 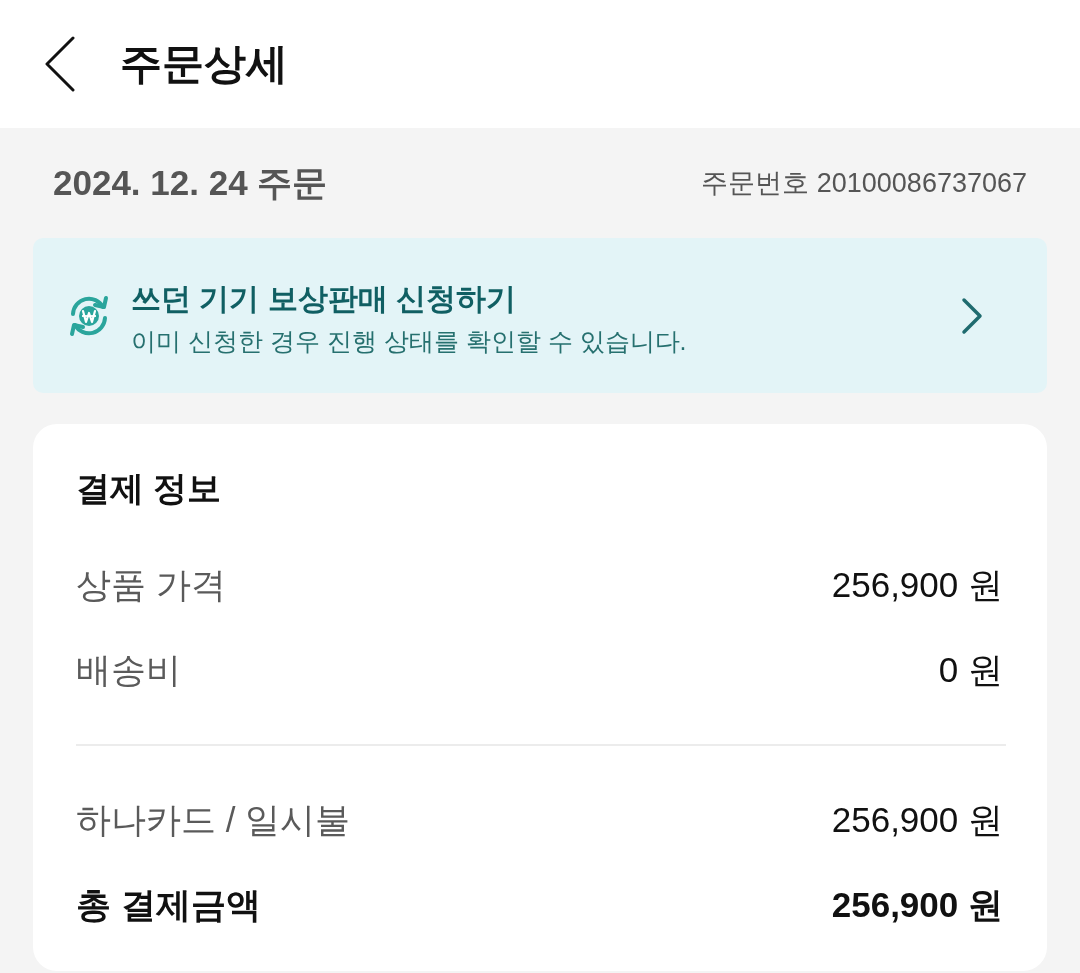 I want to click on payment-label: 배송비, so click(x=128, y=669).